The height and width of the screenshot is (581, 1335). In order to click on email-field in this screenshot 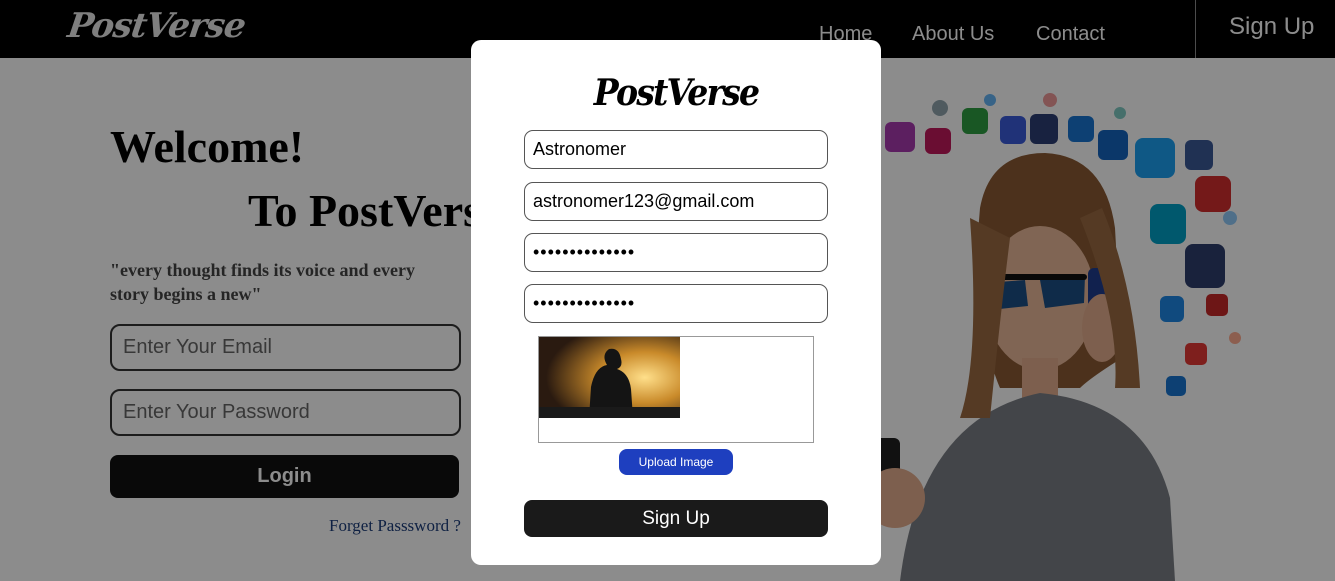, I will do `click(676, 201)`.